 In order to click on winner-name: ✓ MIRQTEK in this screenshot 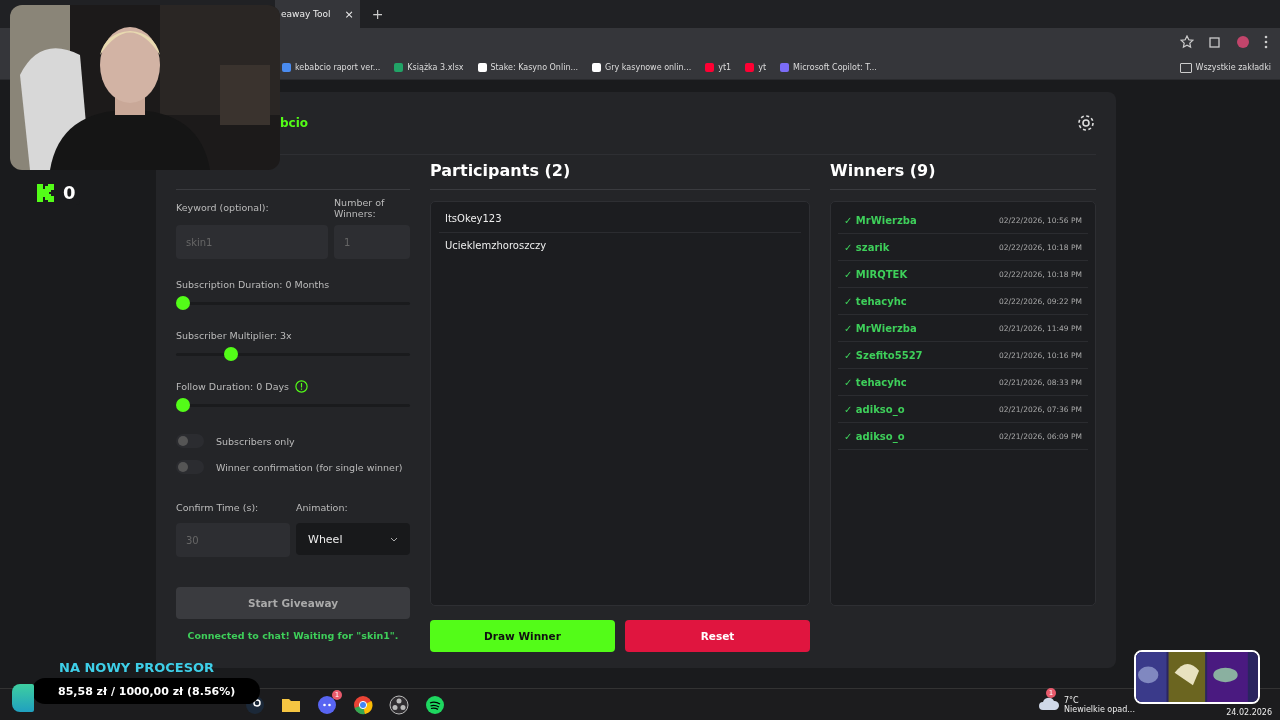, I will do `click(876, 274)`.